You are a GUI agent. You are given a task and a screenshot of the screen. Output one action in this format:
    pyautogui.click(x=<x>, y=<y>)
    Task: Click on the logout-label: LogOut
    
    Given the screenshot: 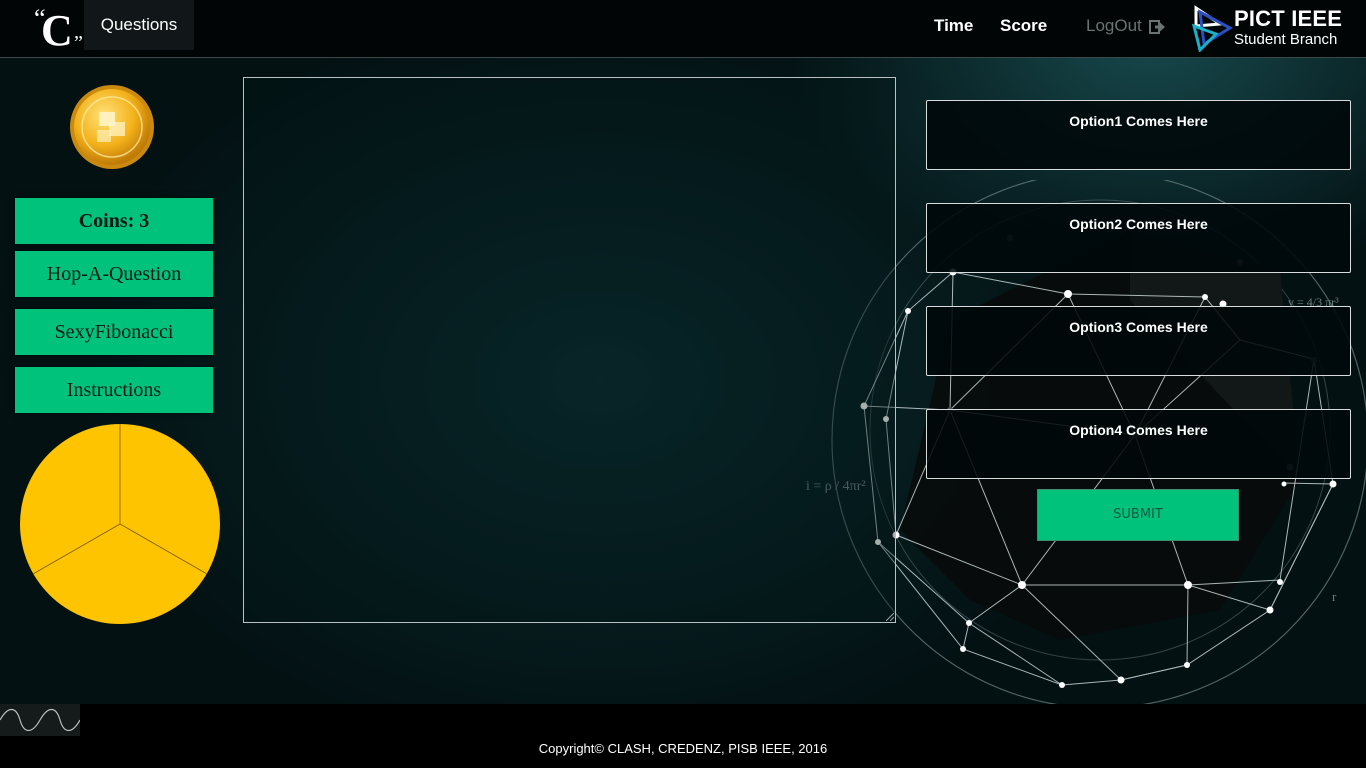 What is the action you would take?
    pyautogui.click(x=1114, y=25)
    